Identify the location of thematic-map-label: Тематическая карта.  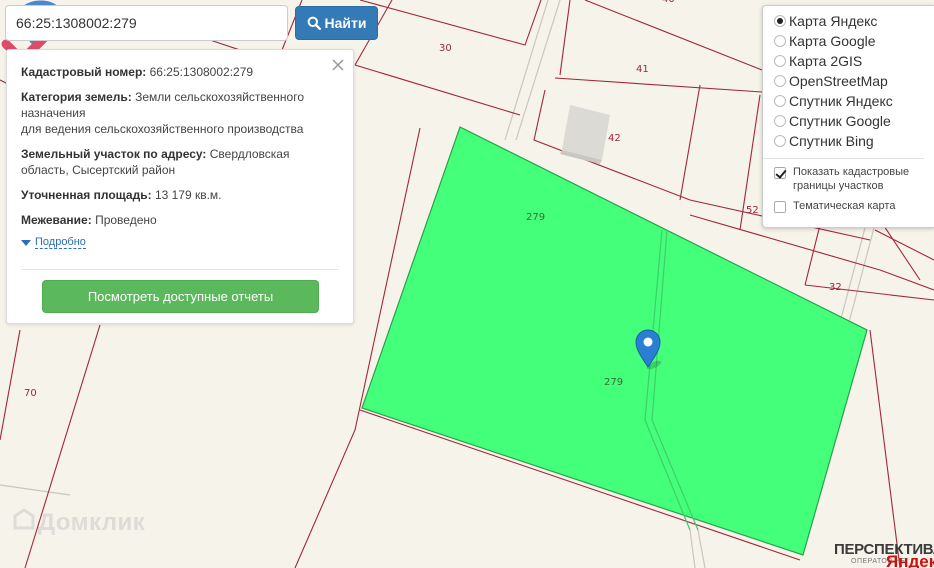
(844, 206).